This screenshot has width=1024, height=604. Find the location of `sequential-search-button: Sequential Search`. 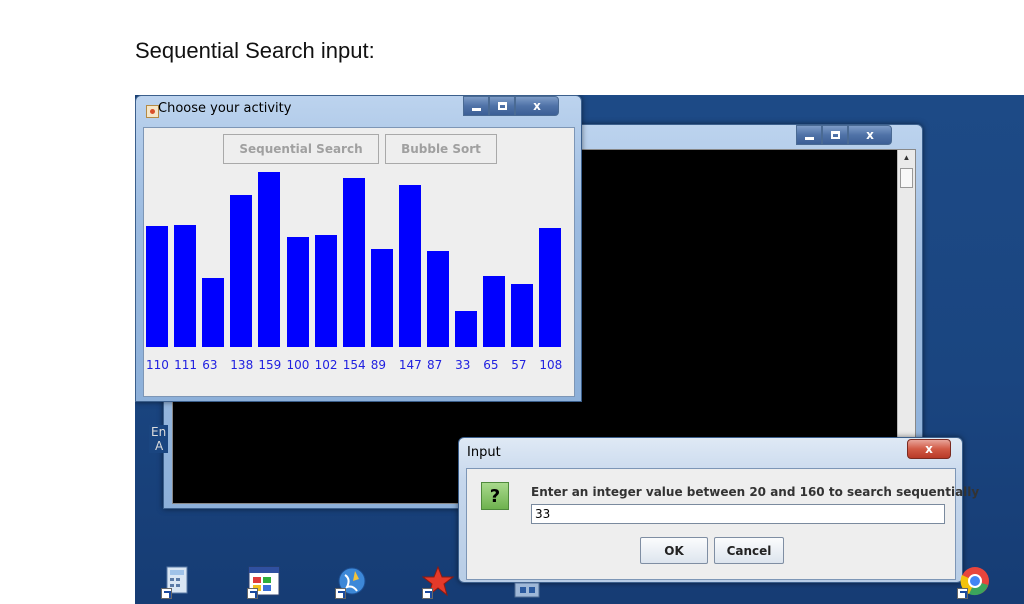

sequential-search-button: Sequential Search is located at coordinates (301, 149).